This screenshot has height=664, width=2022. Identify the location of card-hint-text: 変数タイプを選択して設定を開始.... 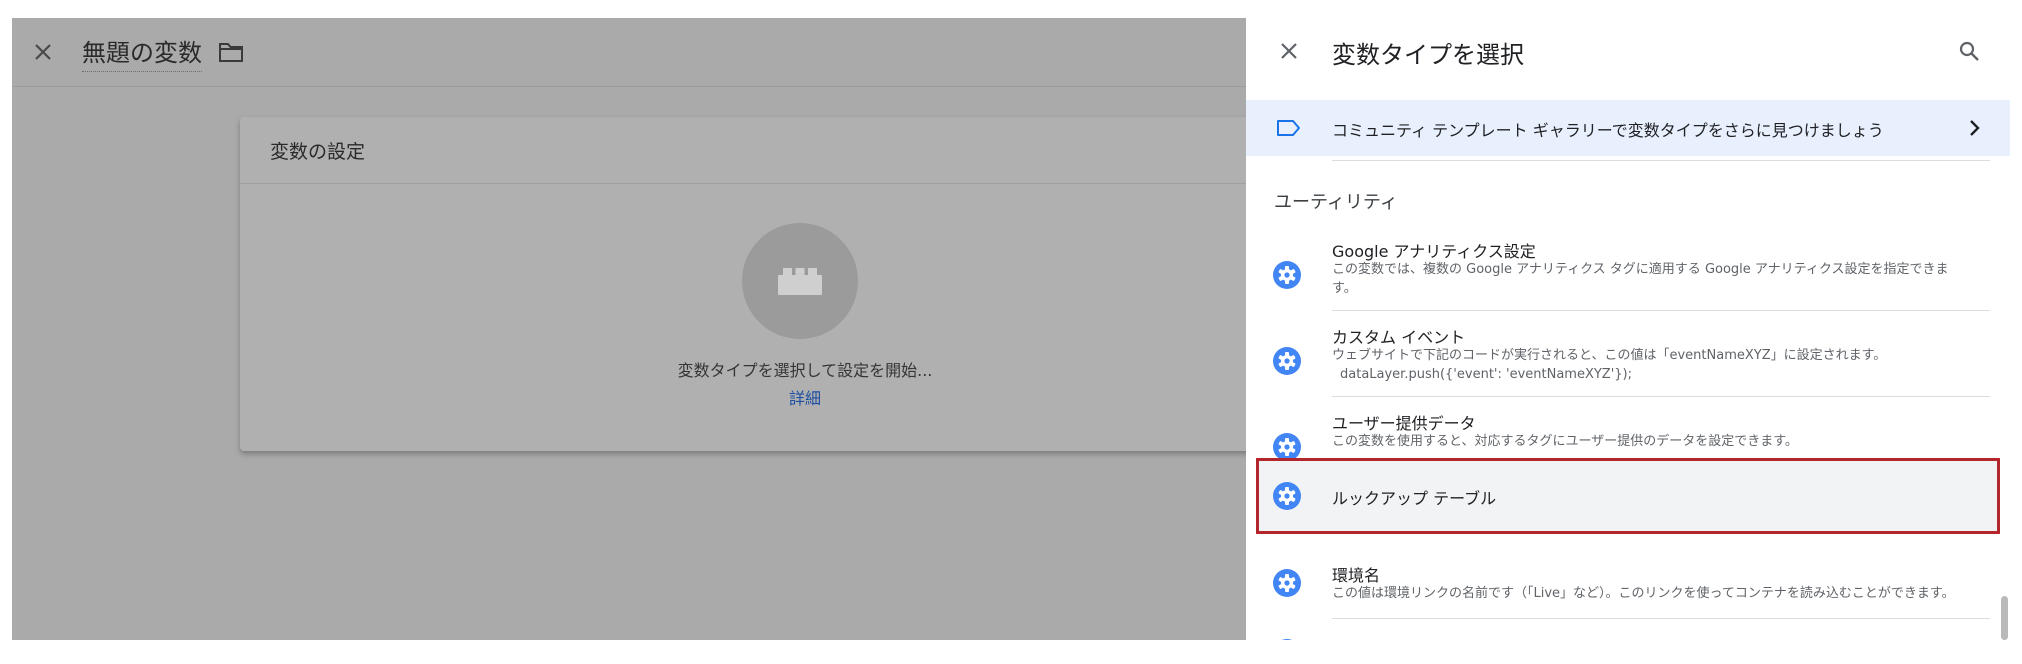
(805, 370).